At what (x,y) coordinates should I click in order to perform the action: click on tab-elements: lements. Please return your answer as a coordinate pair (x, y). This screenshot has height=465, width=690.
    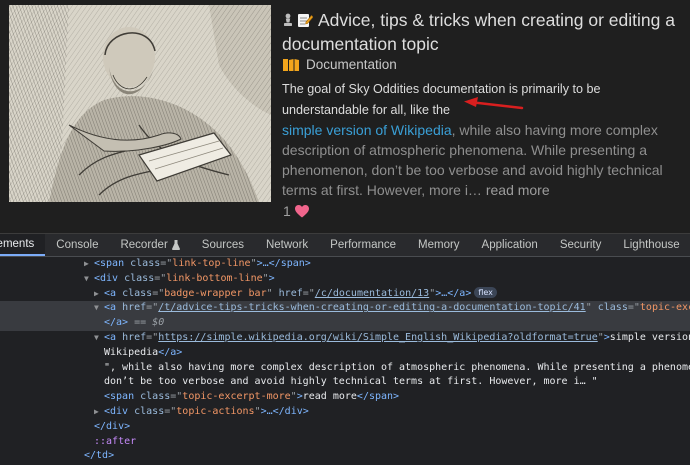
    Looking at the image, I should click on (23, 245).